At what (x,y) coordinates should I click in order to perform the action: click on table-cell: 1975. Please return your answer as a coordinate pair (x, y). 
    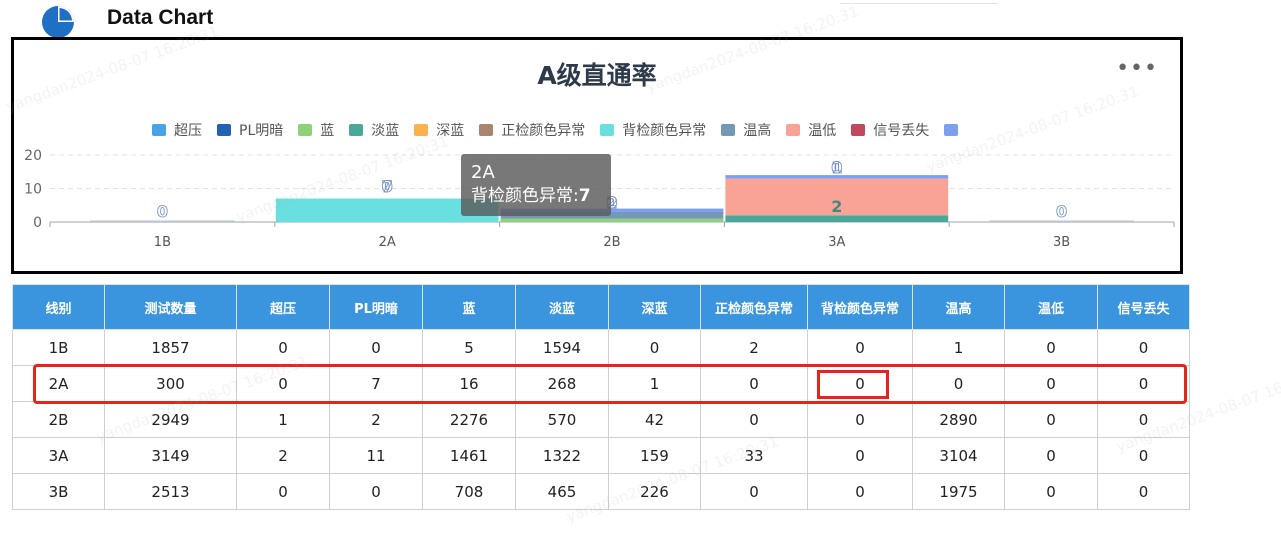
    Looking at the image, I should click on (958, 491).